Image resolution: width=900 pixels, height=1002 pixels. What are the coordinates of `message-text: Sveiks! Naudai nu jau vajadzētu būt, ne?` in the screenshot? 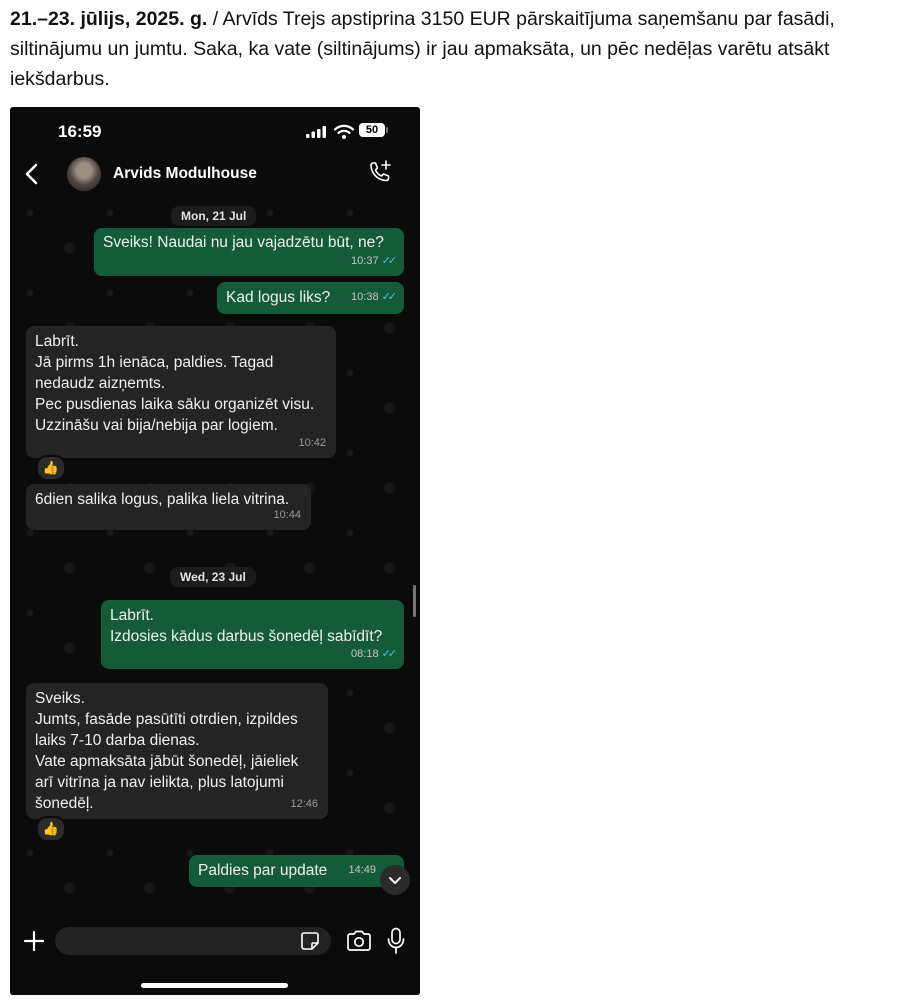 It's located at (243, 242).